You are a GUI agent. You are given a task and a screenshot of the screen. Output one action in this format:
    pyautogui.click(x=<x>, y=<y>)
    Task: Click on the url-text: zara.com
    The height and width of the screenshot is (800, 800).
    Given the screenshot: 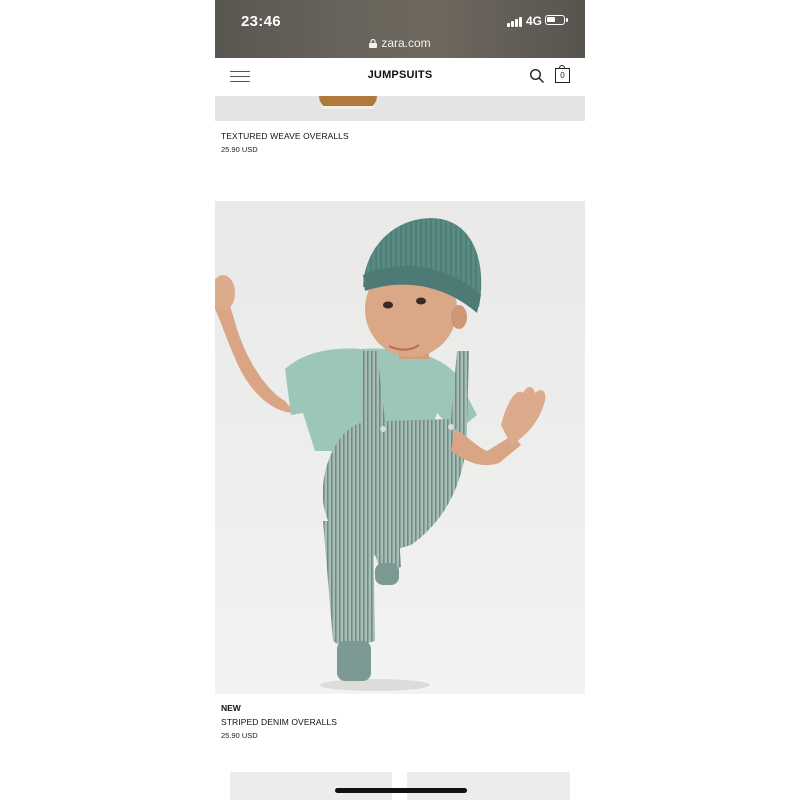 What is the action you would take?
    pyautogui.click(x=406, y=43)
    